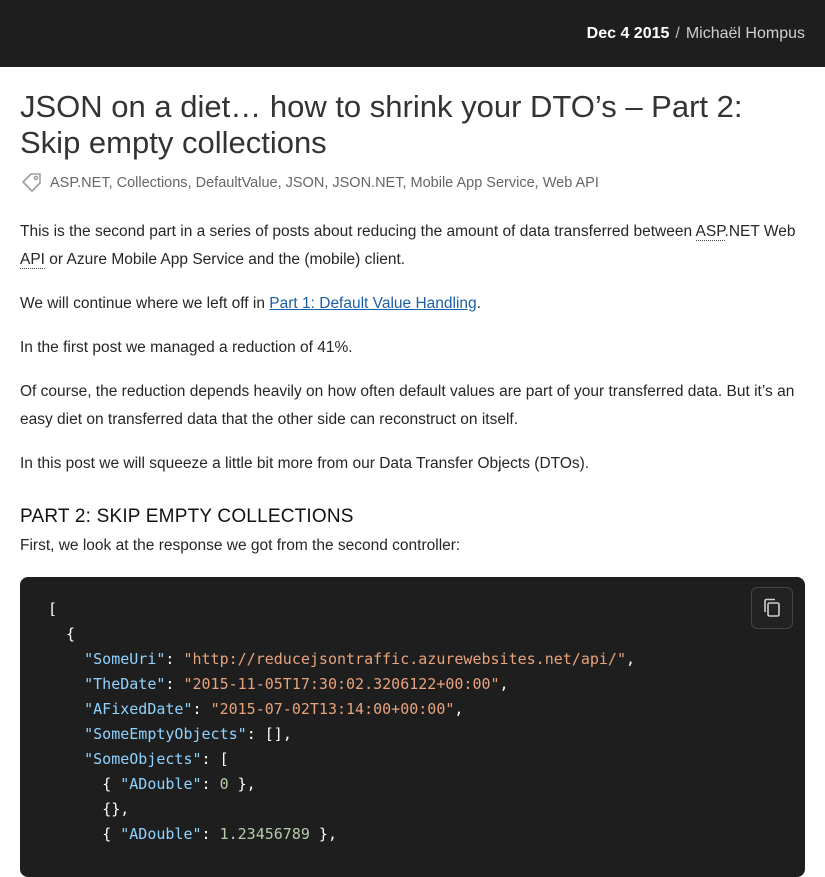 This screenshot has height=877, width=825. What do you see at coordinates (32, 260) in the screenshot?
I see `abbr-api: API` at bounding box center [32, 260].